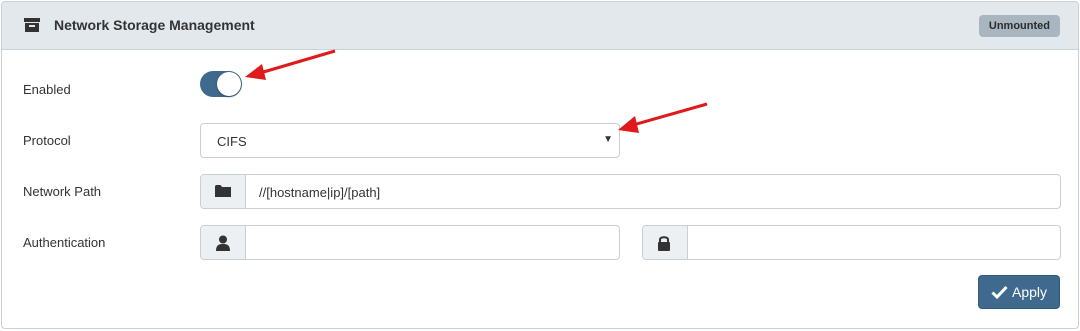 The image size is (1080, 331). I want to click on caret-down-icon: ▼, so click(608, 139).